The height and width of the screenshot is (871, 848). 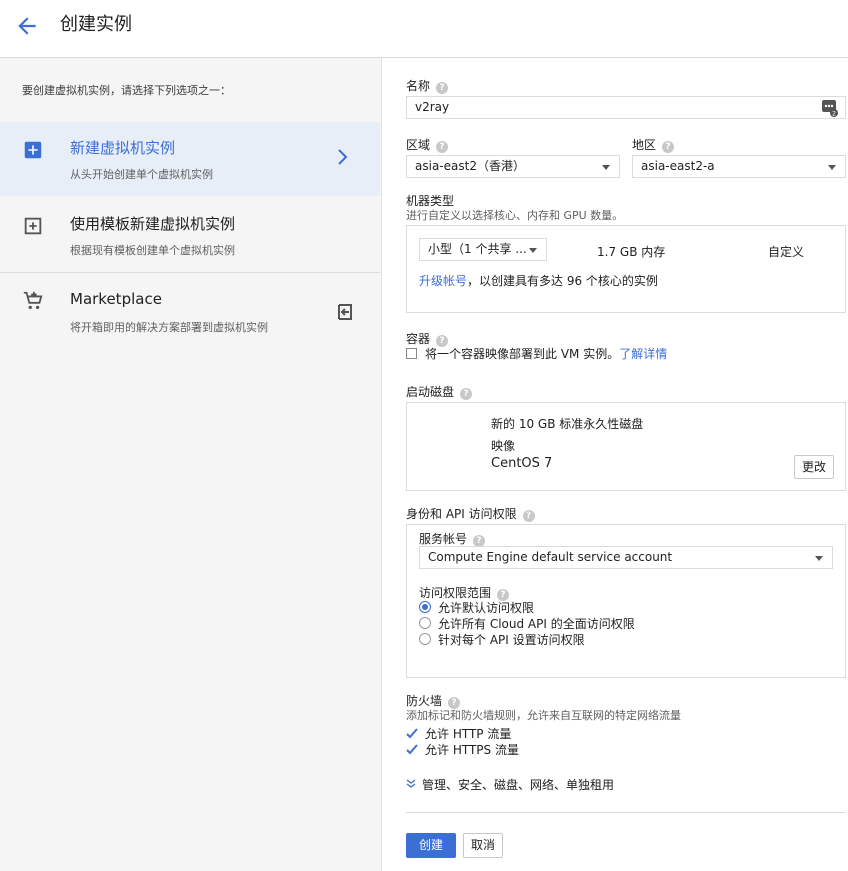 What do you see at coordinates (631, 252) in the screenshot?
I see `memory-value: 1.7 GB 内存` at bounding box center [631, 252].